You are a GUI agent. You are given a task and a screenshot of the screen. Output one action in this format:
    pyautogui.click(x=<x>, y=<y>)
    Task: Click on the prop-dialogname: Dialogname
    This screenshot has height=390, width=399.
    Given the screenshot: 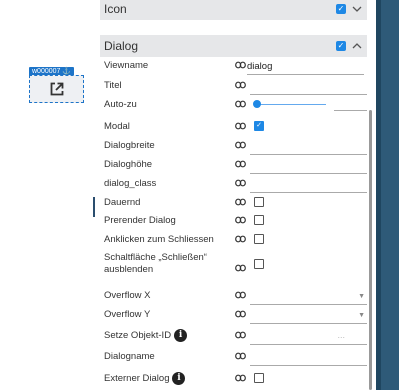 What is the action you would take?
    pyautogui.click(x=233, y=357)
    